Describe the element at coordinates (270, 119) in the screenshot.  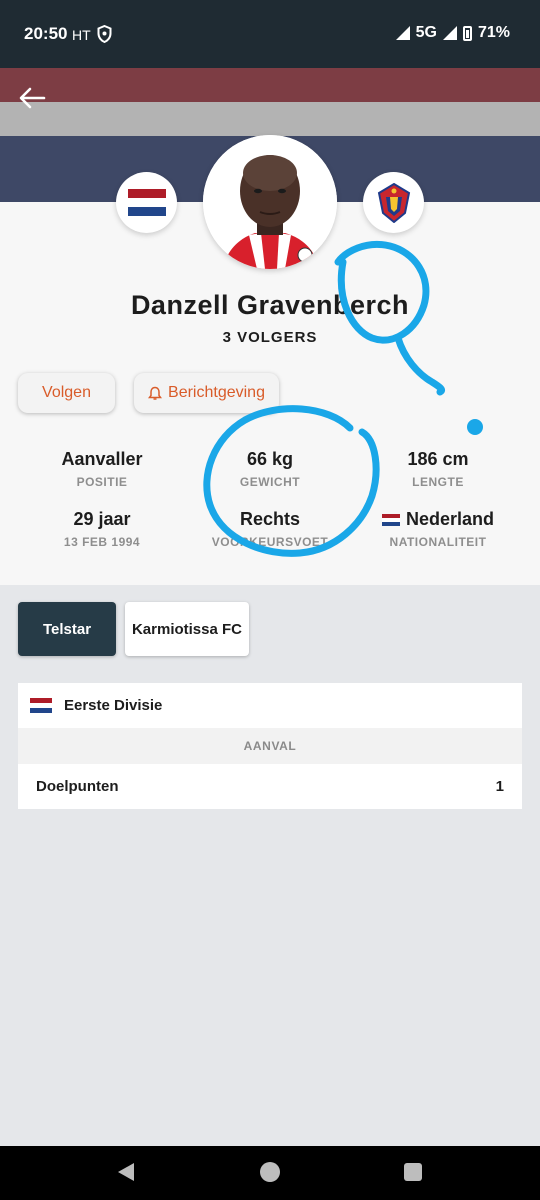
I see `banner-band-white` at that location.